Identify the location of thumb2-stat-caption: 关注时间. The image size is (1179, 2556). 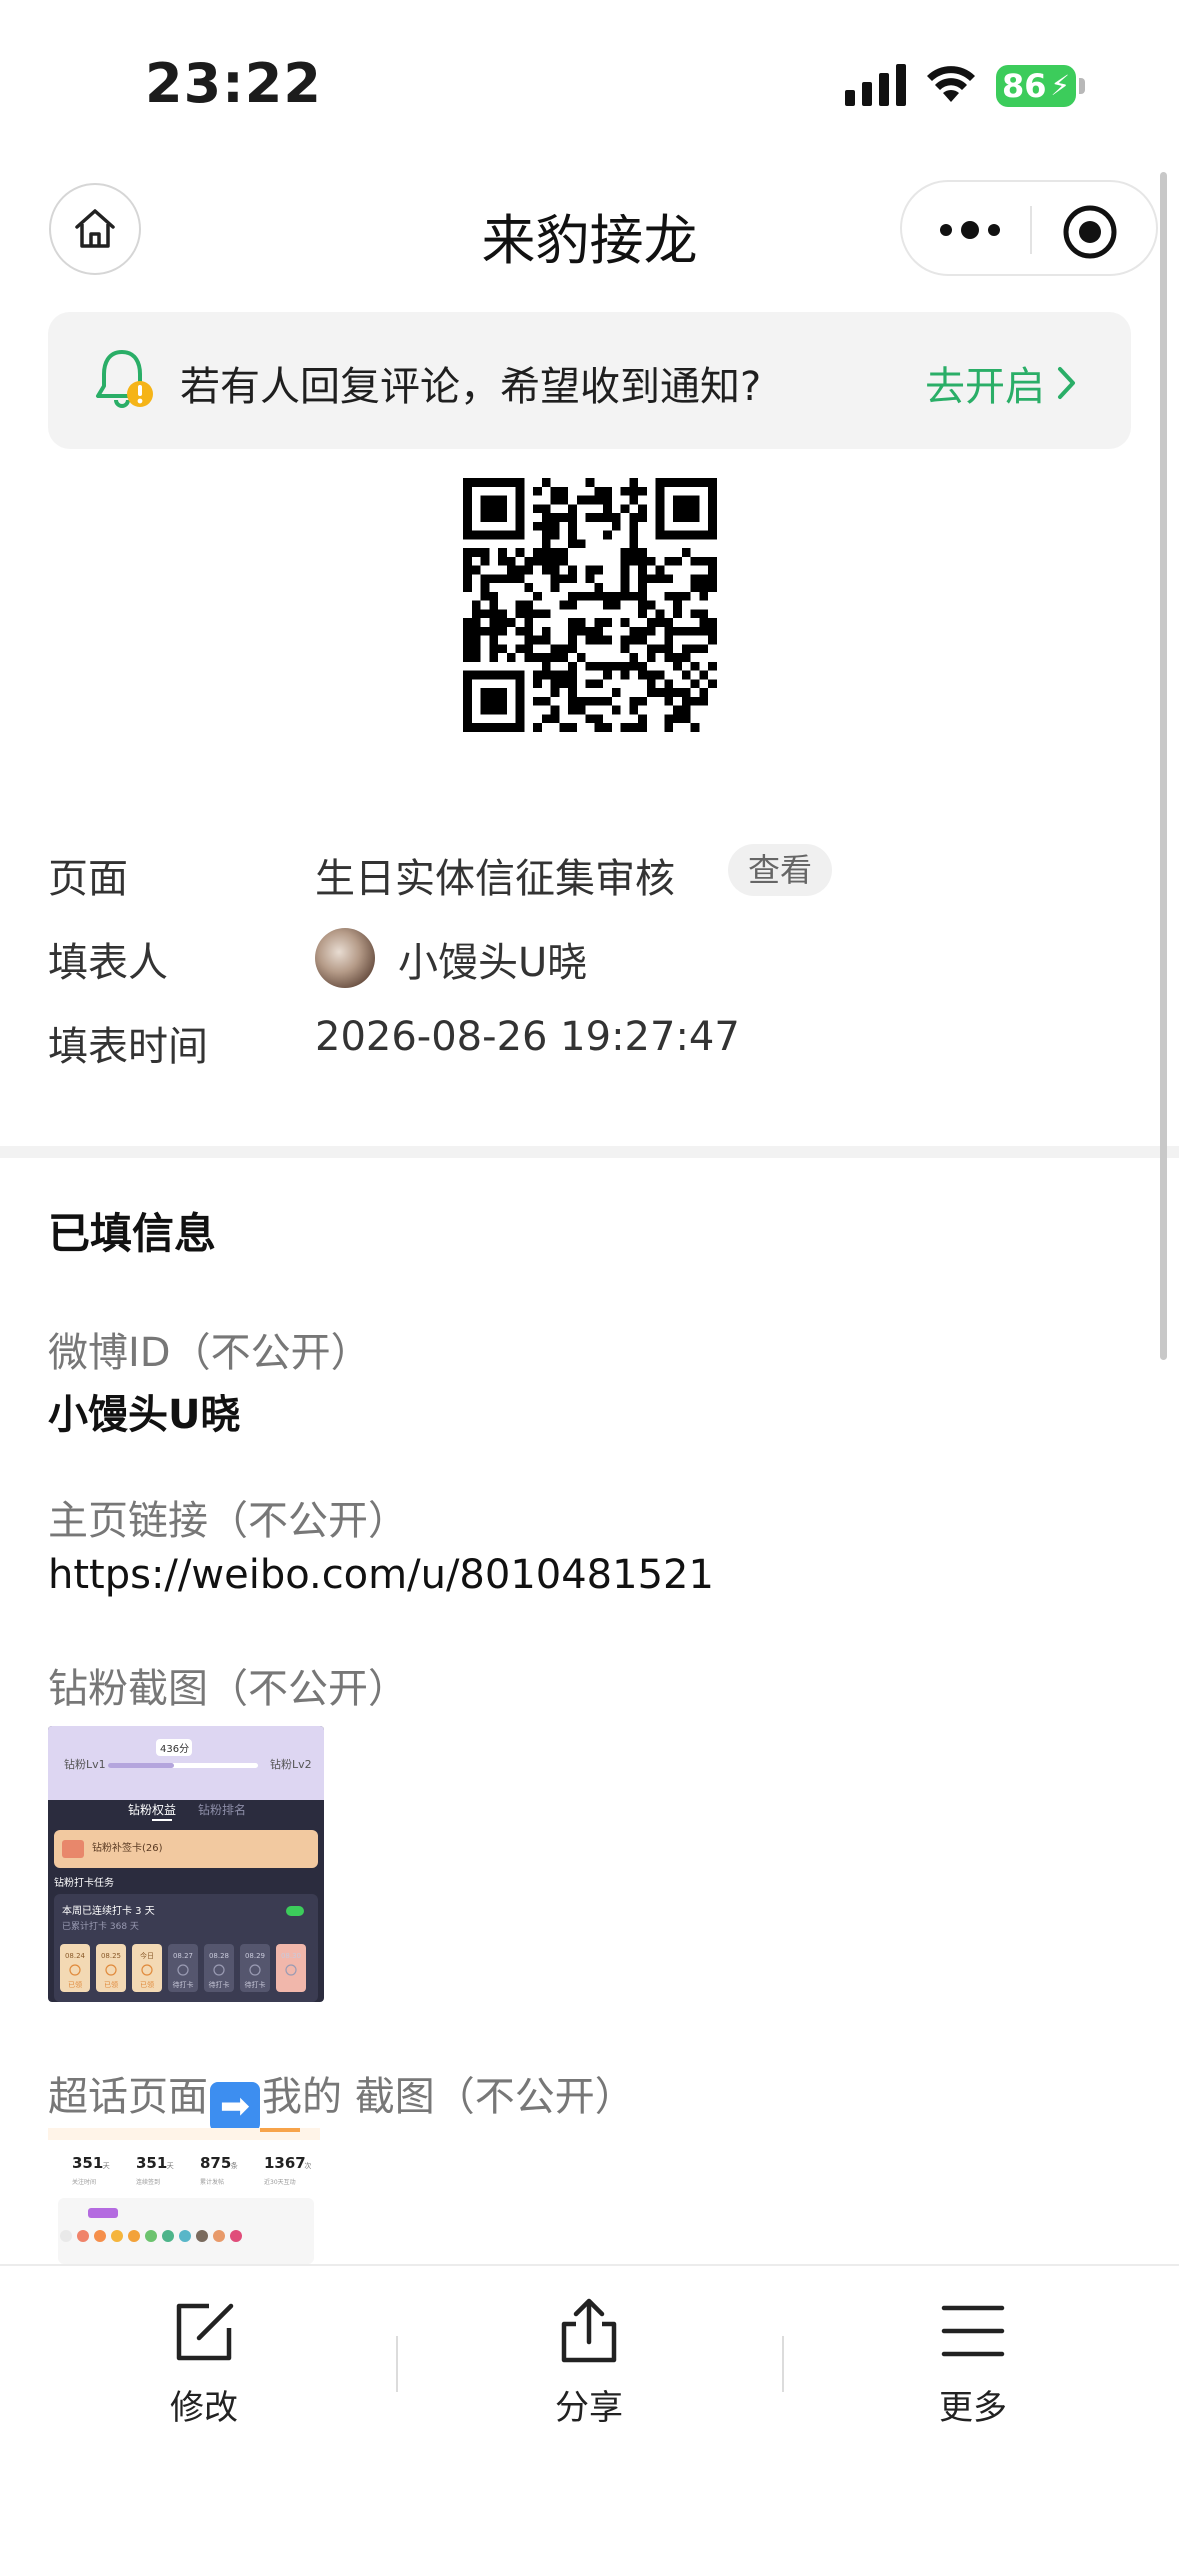
(84, 2182).